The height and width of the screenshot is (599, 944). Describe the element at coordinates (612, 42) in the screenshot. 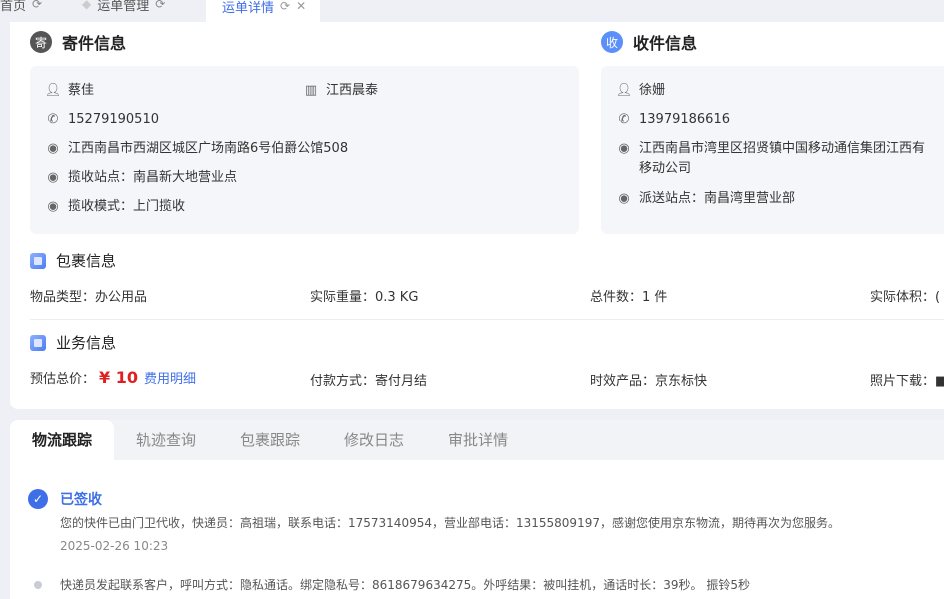

I see `receiver-badge: 收` at that location.